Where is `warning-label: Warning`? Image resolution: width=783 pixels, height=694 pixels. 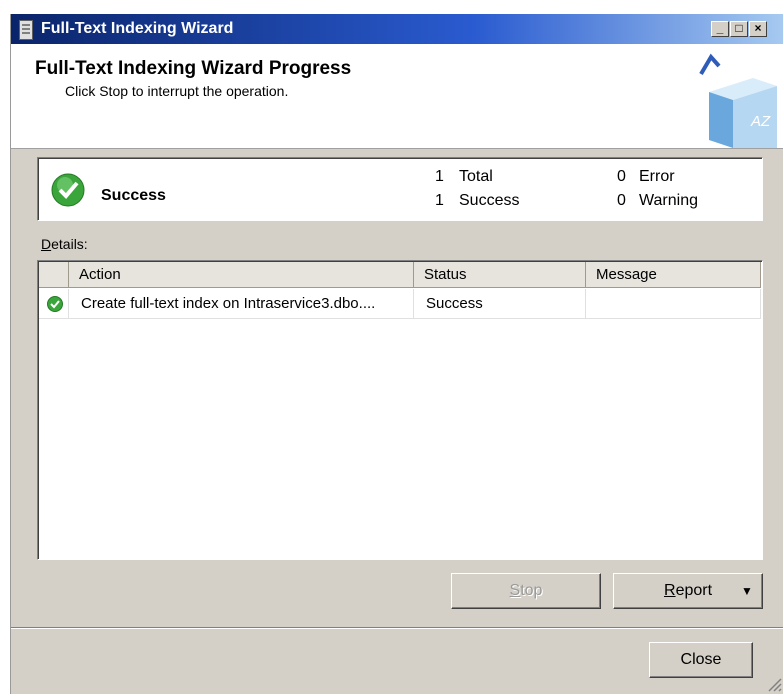
warning-label: Warning is located at coordinates (668, 200).